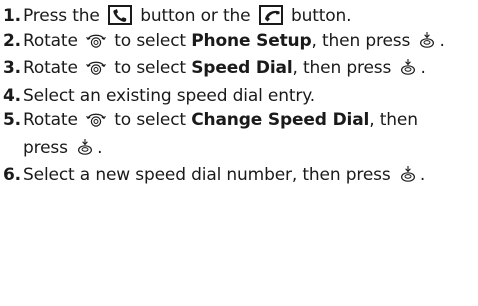 This screenshot has width=478, height=306. I want to click on phone-pickup-button-icon, so click(119, 15).